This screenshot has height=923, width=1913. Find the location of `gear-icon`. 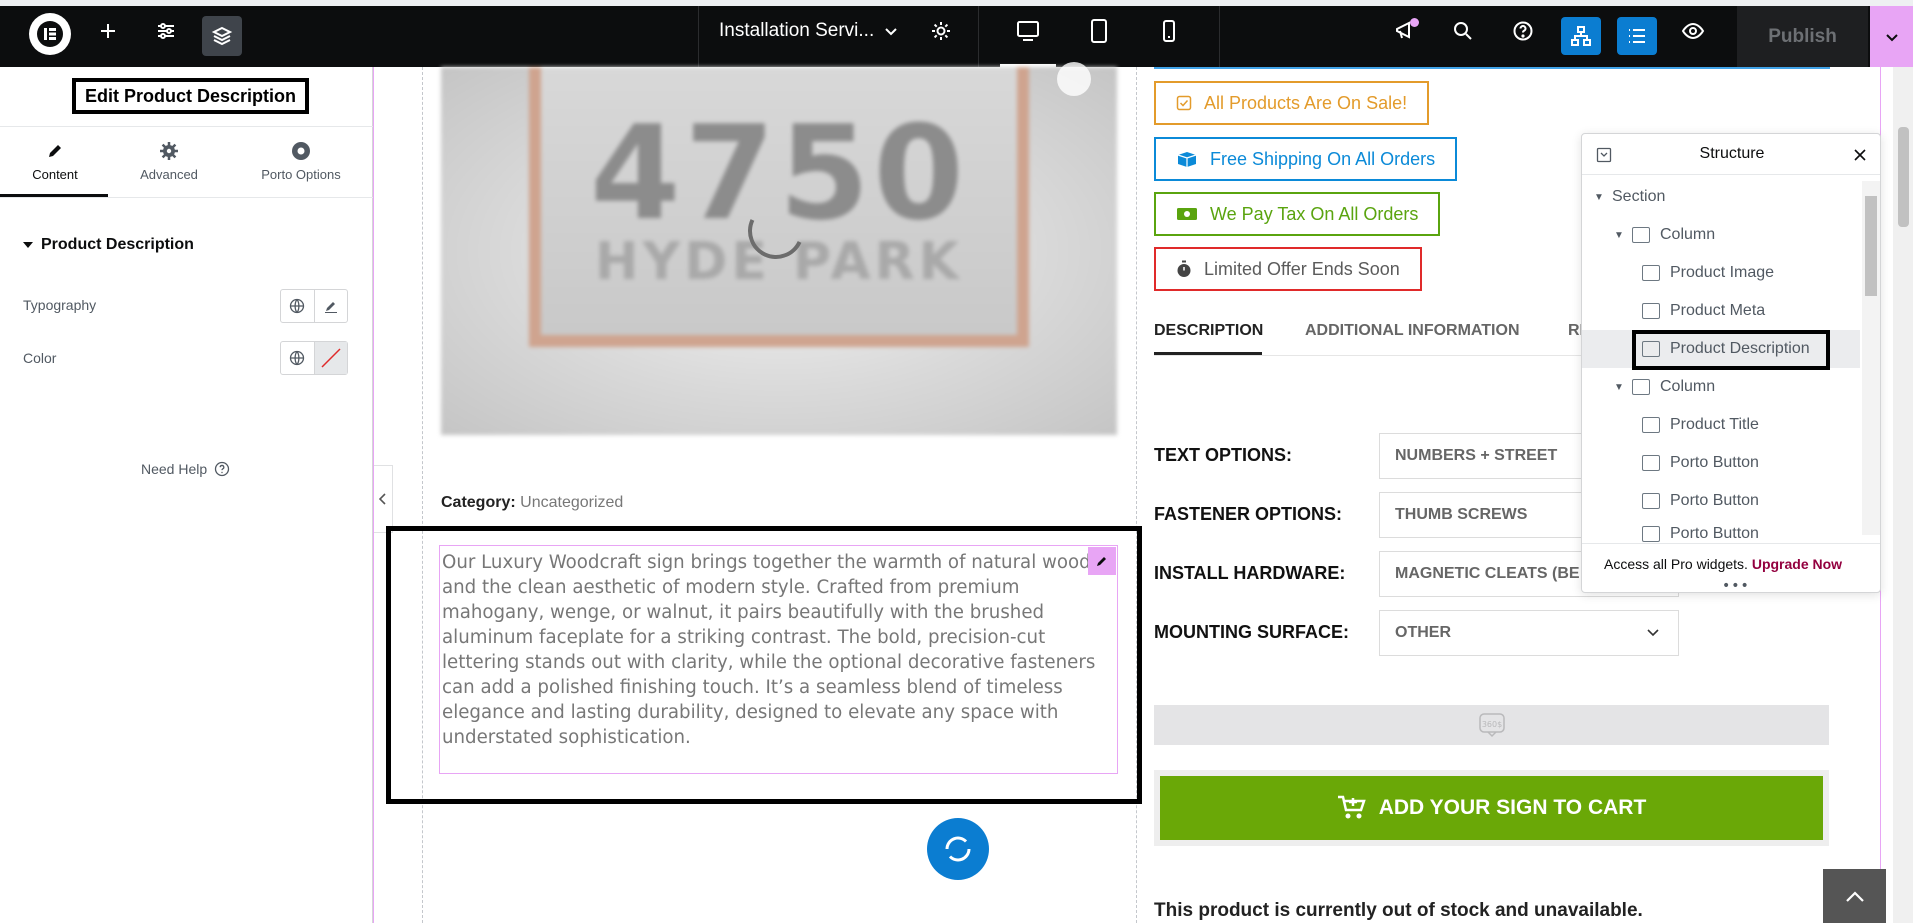

gear-icon is located at coordinates (169, 151).